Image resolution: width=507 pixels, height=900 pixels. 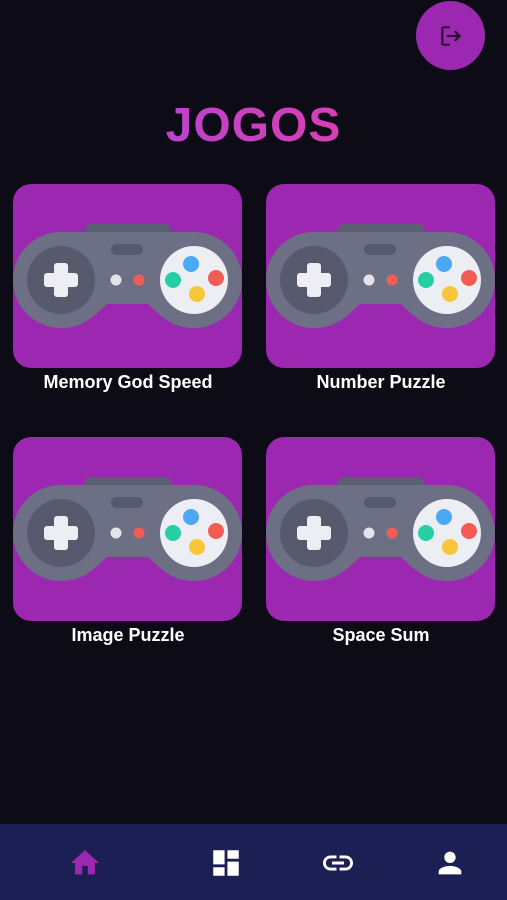 What do you see at coordinates (381, 635) in the screenshot?
I see `game-label: Space Sum` at bounding box center [381, 635].